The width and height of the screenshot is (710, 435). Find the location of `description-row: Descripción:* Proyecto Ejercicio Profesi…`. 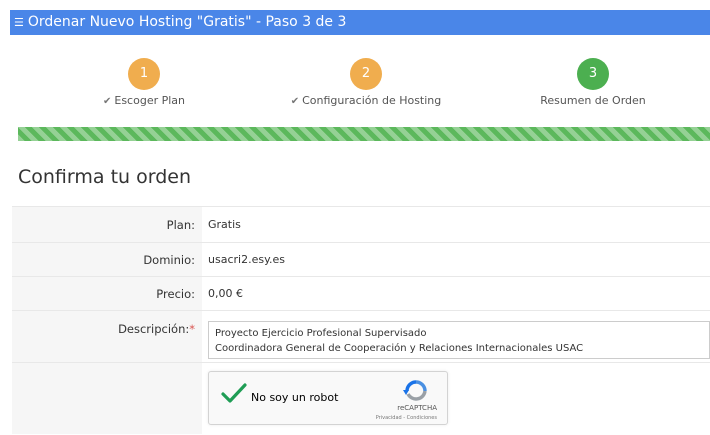

description-row: Descripción:* Proyecto Ejercicio Profesi… is located at coordinates (361, 337).